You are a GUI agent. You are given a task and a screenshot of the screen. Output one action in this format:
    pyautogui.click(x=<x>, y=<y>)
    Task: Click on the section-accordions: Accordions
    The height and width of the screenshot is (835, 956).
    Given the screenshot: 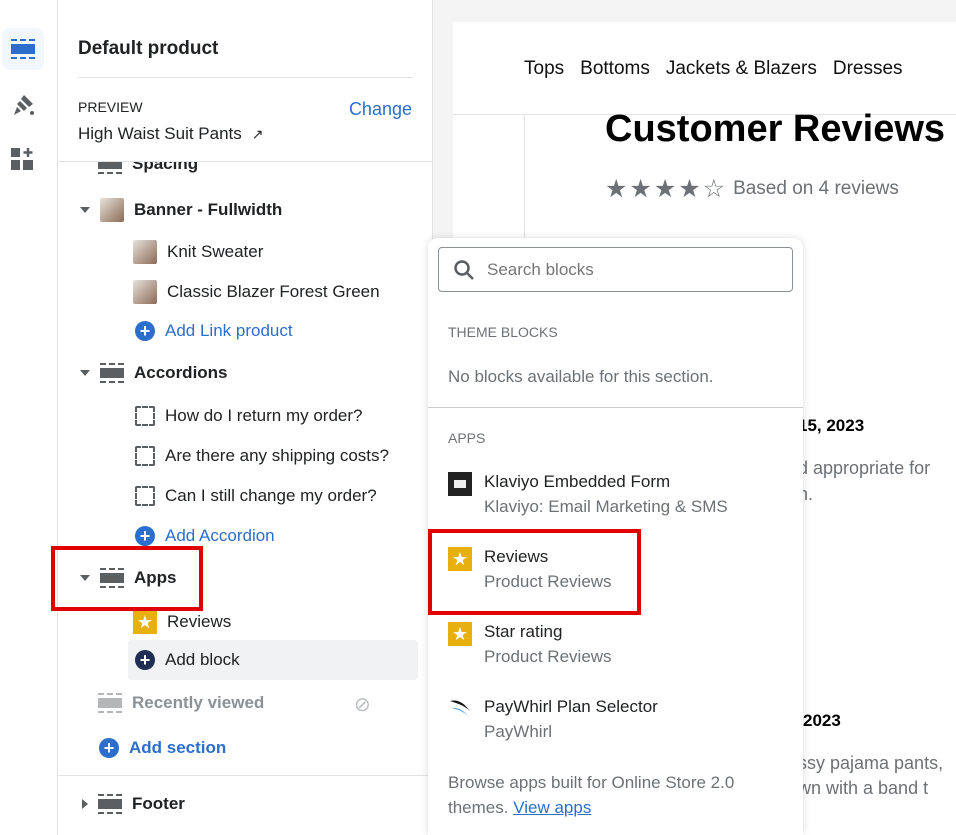 What is the action you would take?
    pyautogui.click(x=154, y=373)
    